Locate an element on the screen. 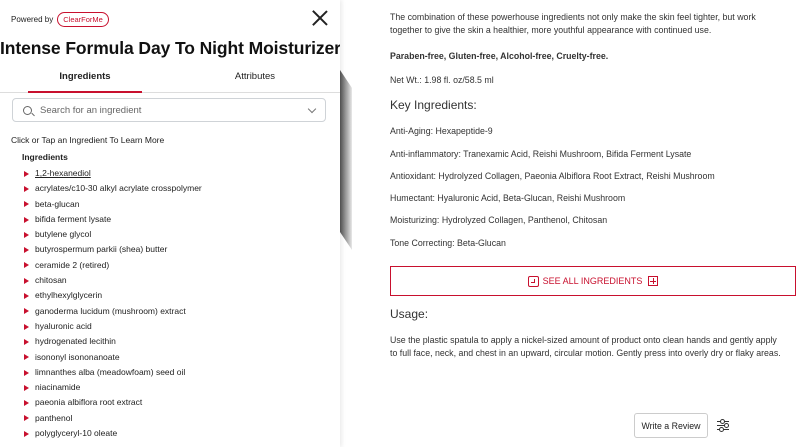 This screenshot has height=447, width=796. ingredient-search is located at coordinates (169, 110).